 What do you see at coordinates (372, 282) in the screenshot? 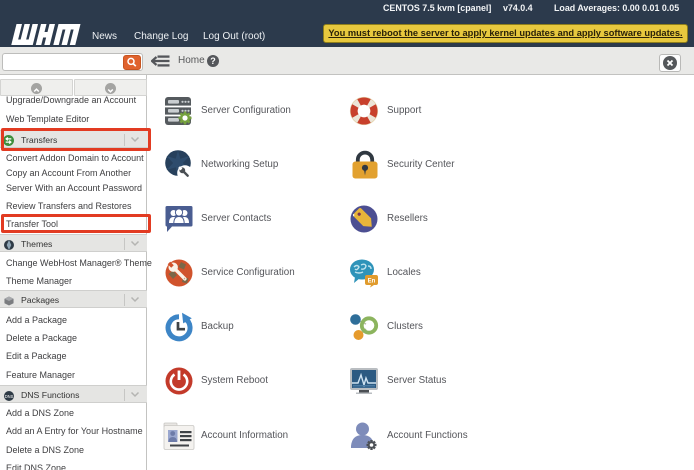
I see `svg-text: En` at bounding box center [372, 282].